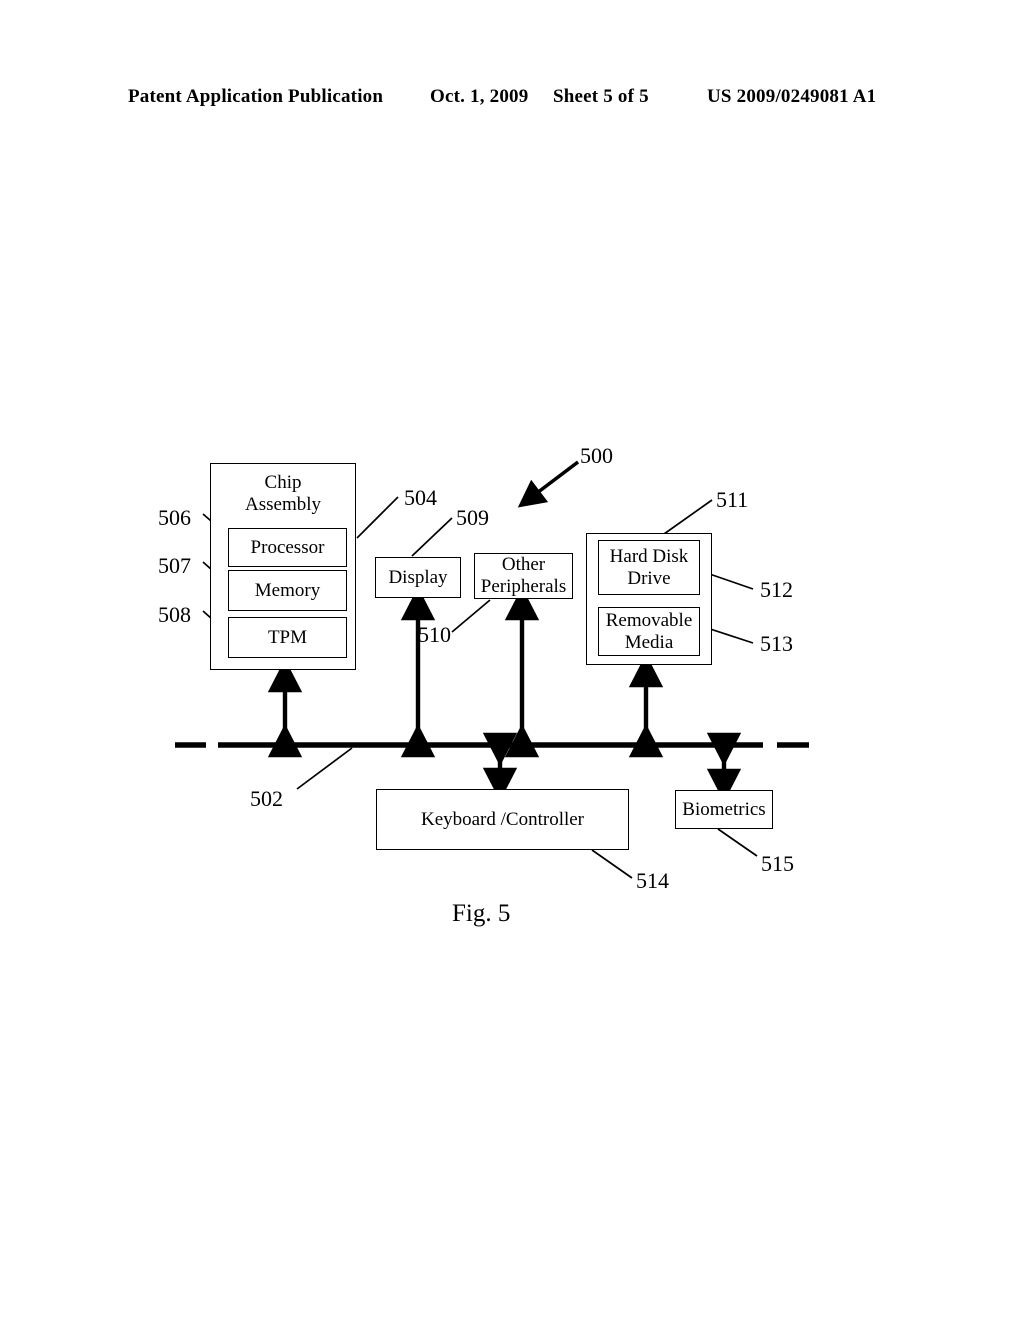 The height and width of the screenshot is (1320, 1024). I want to click on chip-assembly-title-line1: Chip, so click(283, 482).